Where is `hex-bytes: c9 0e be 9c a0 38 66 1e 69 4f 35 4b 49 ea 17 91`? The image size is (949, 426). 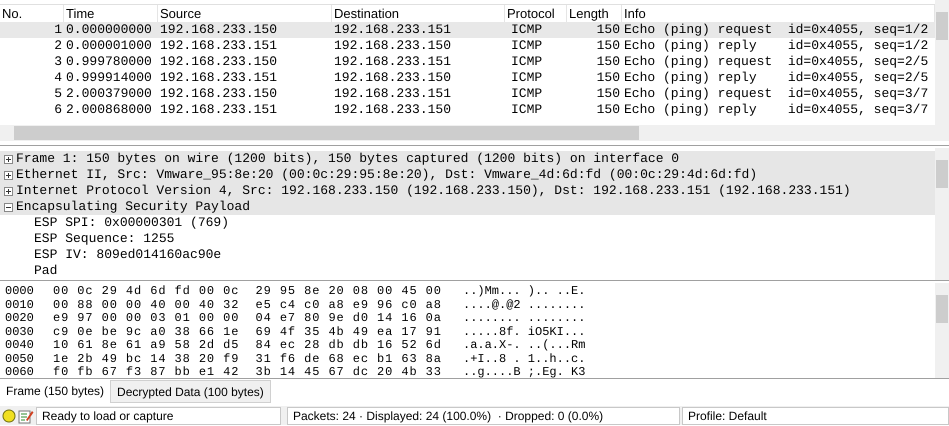 hex-bytes: c9 0e be 9c a0 38 66 1e 69 4f 35 4b 49 ea 17 91 is located at coordinates (248, 332).